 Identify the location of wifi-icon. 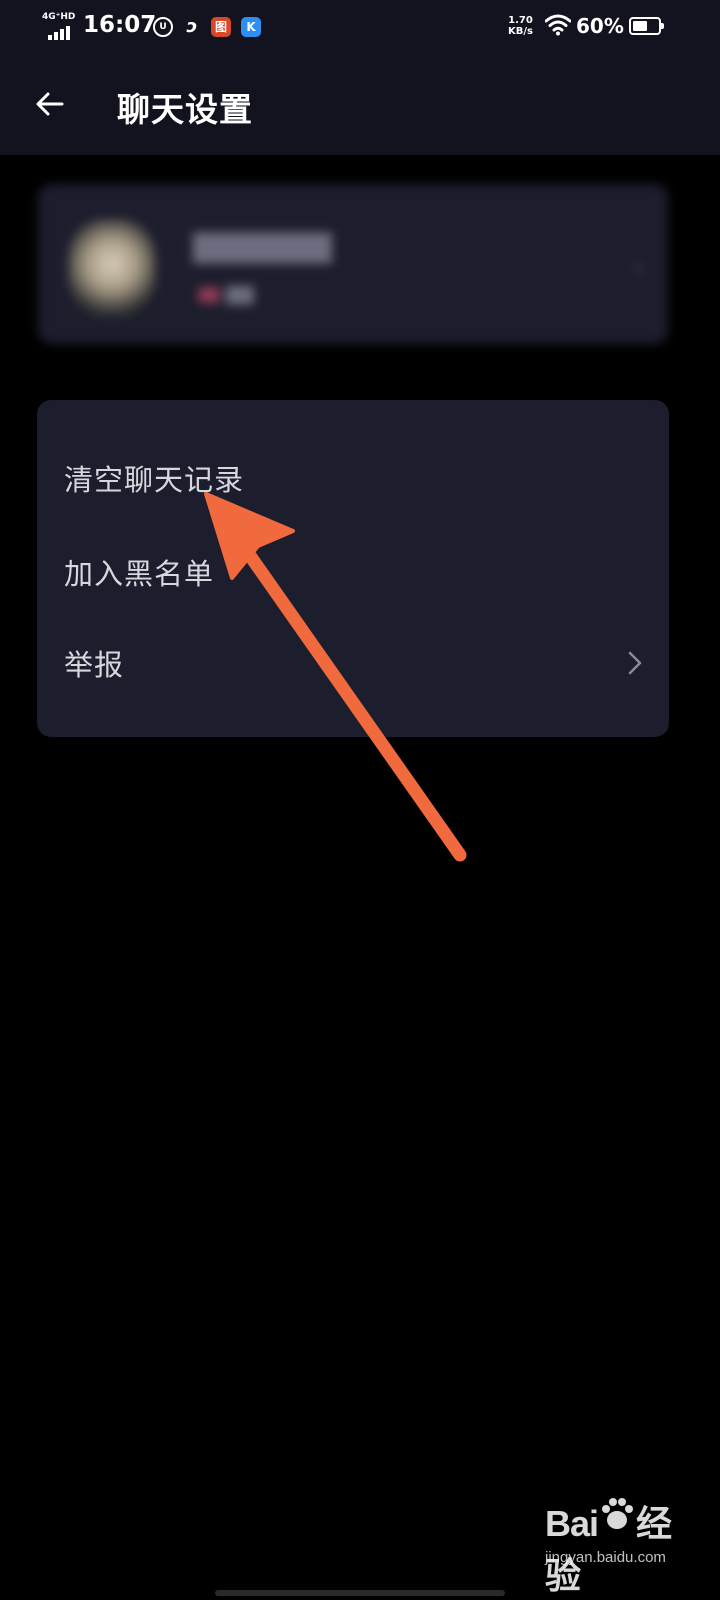
(558, 25).